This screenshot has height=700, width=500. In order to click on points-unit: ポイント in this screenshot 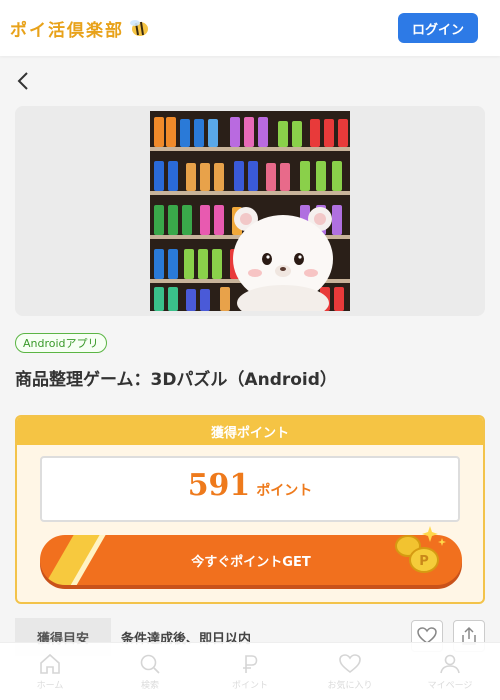, I will do `click(284, 491)`.